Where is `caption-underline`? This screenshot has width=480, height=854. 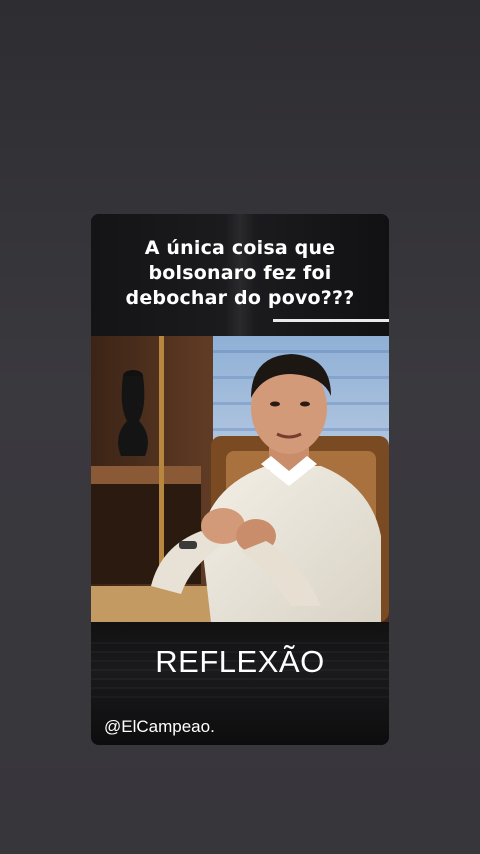
caption-underline is located at coordinates (331, 320).